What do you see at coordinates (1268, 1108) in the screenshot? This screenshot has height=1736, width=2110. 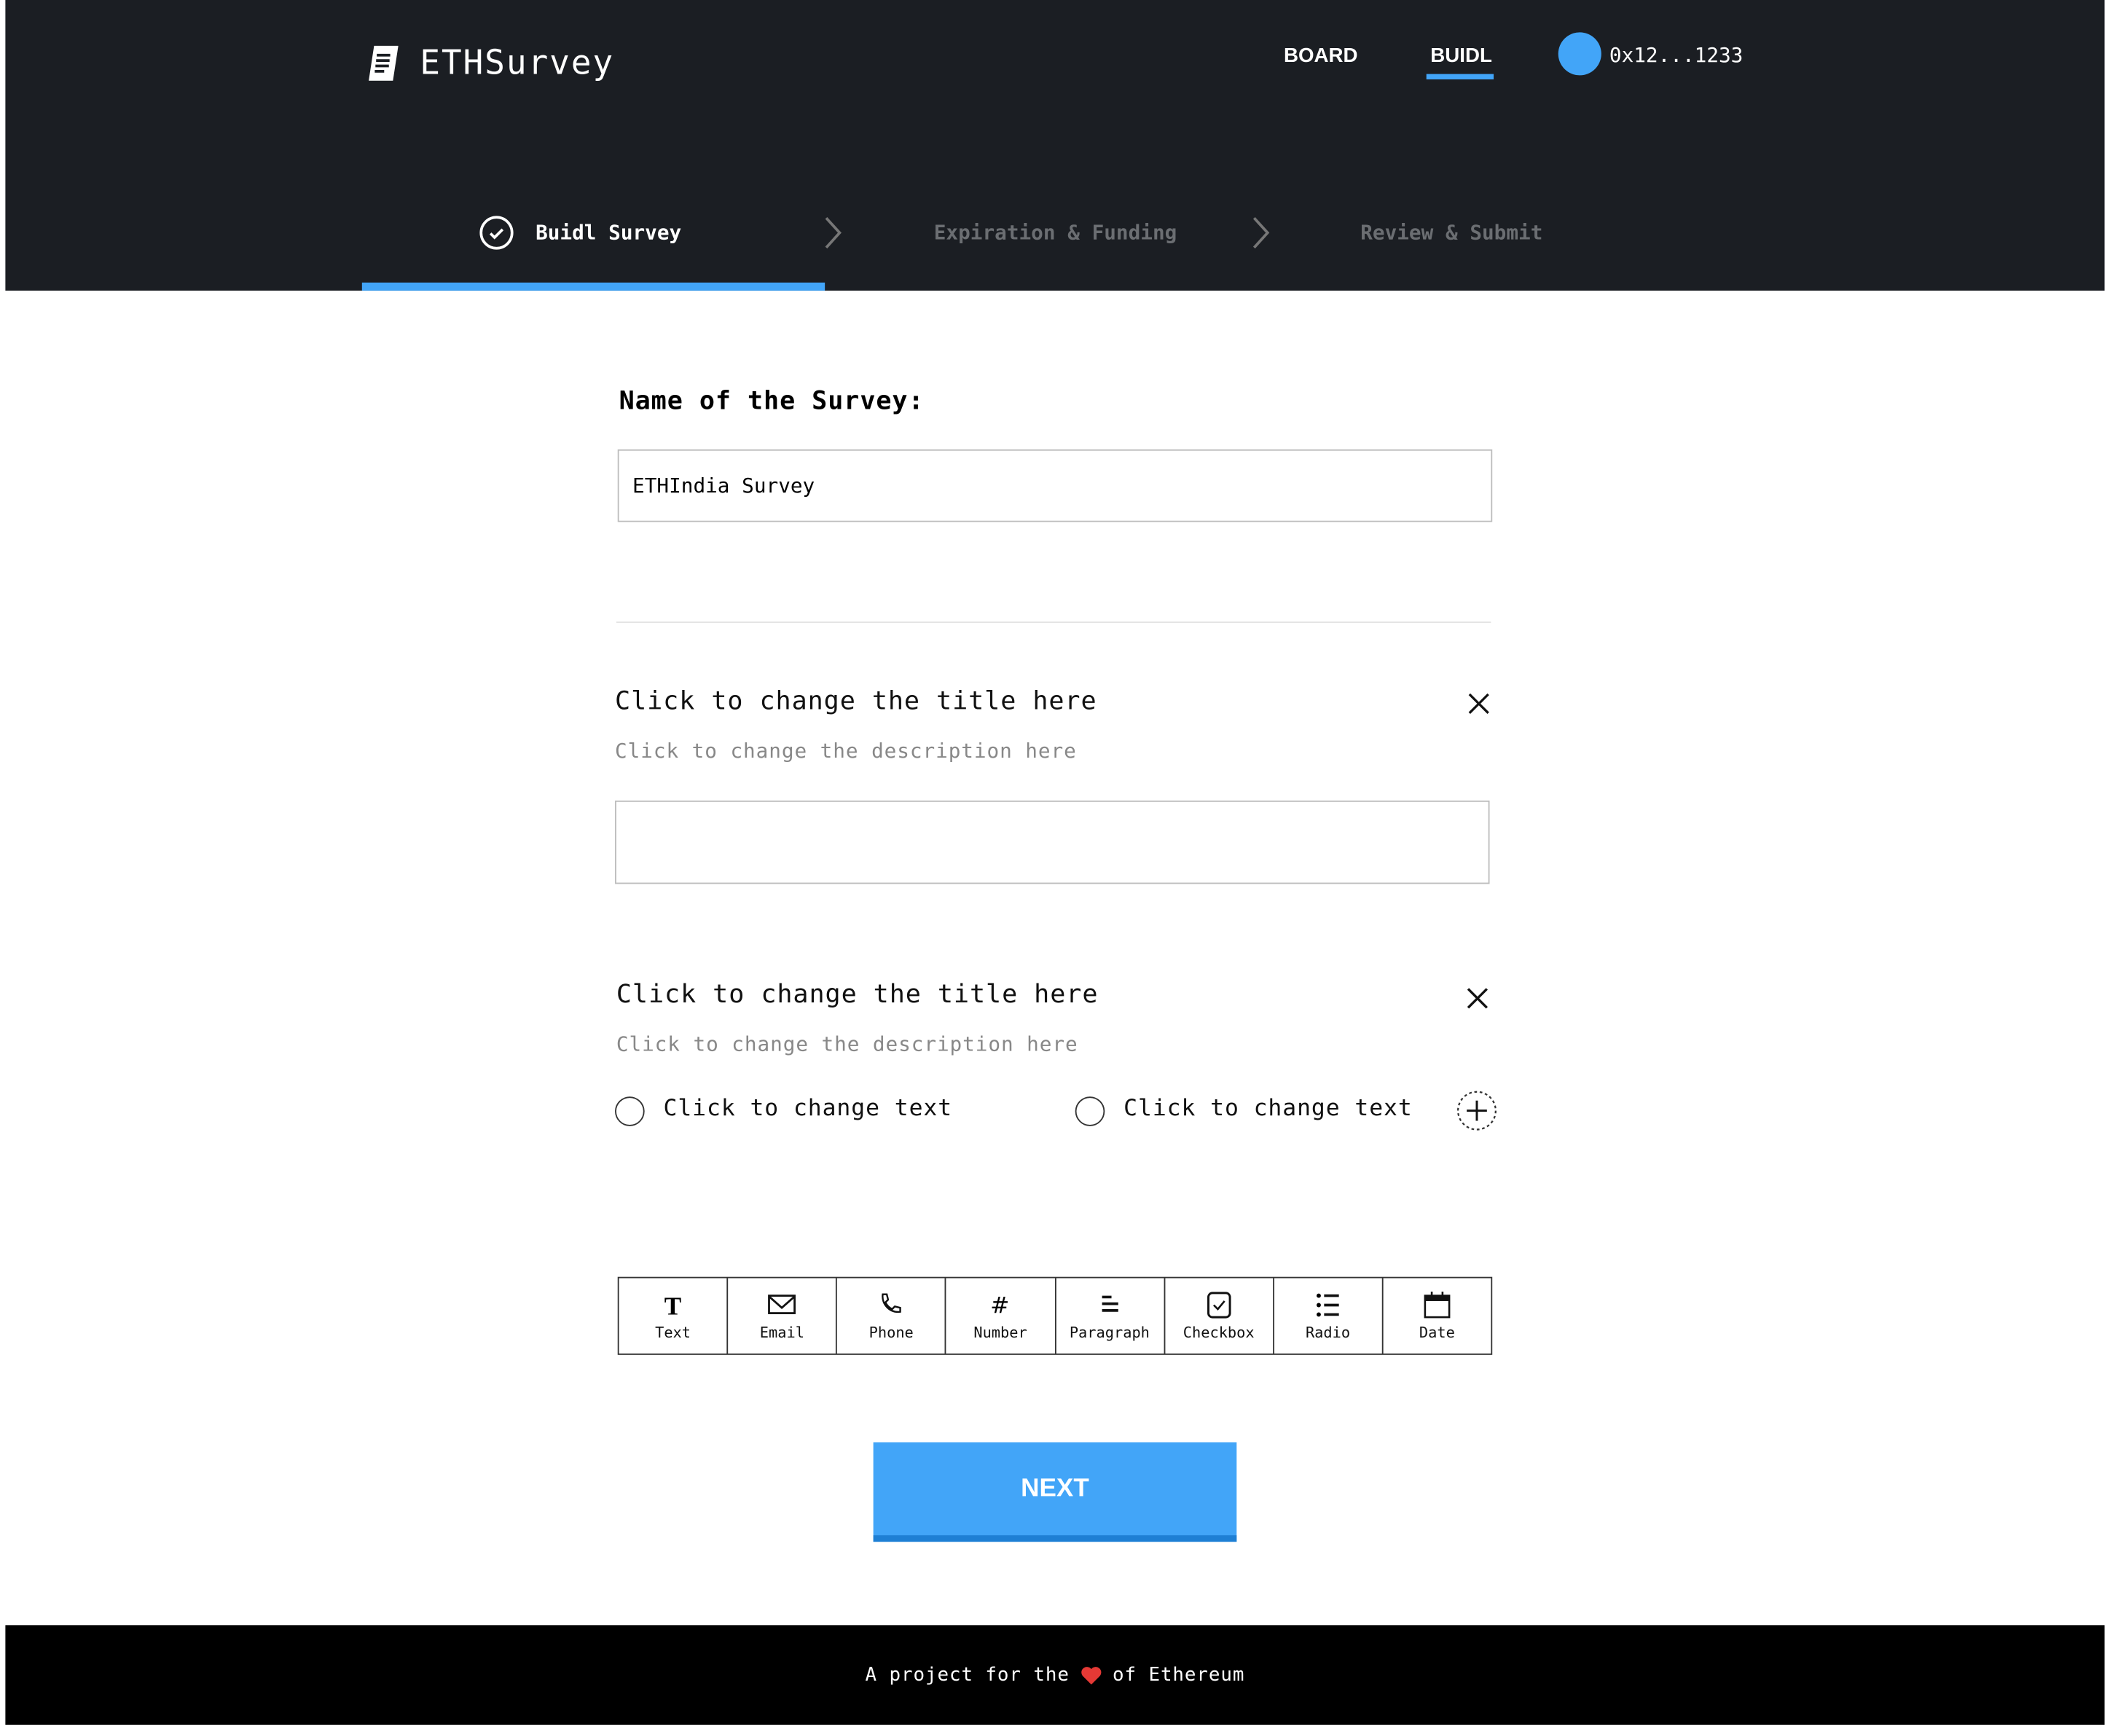 I see `radio-option-2-label: Click to change text` at bounding box center [1268, 1108].